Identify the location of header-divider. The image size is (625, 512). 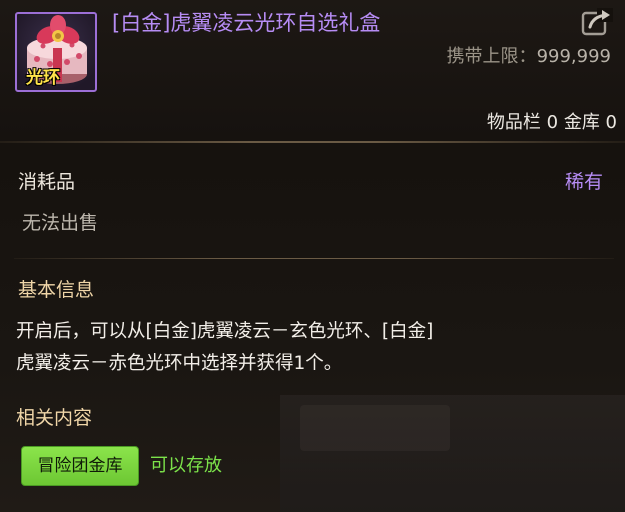
(312, 142).